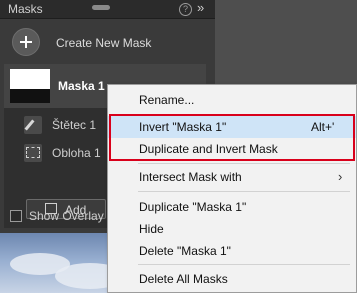 This screenshot has height=293, width=357. Describe the element at coordinates (200, 7) in the screenshot. I see `expand-icon: »` at that location.